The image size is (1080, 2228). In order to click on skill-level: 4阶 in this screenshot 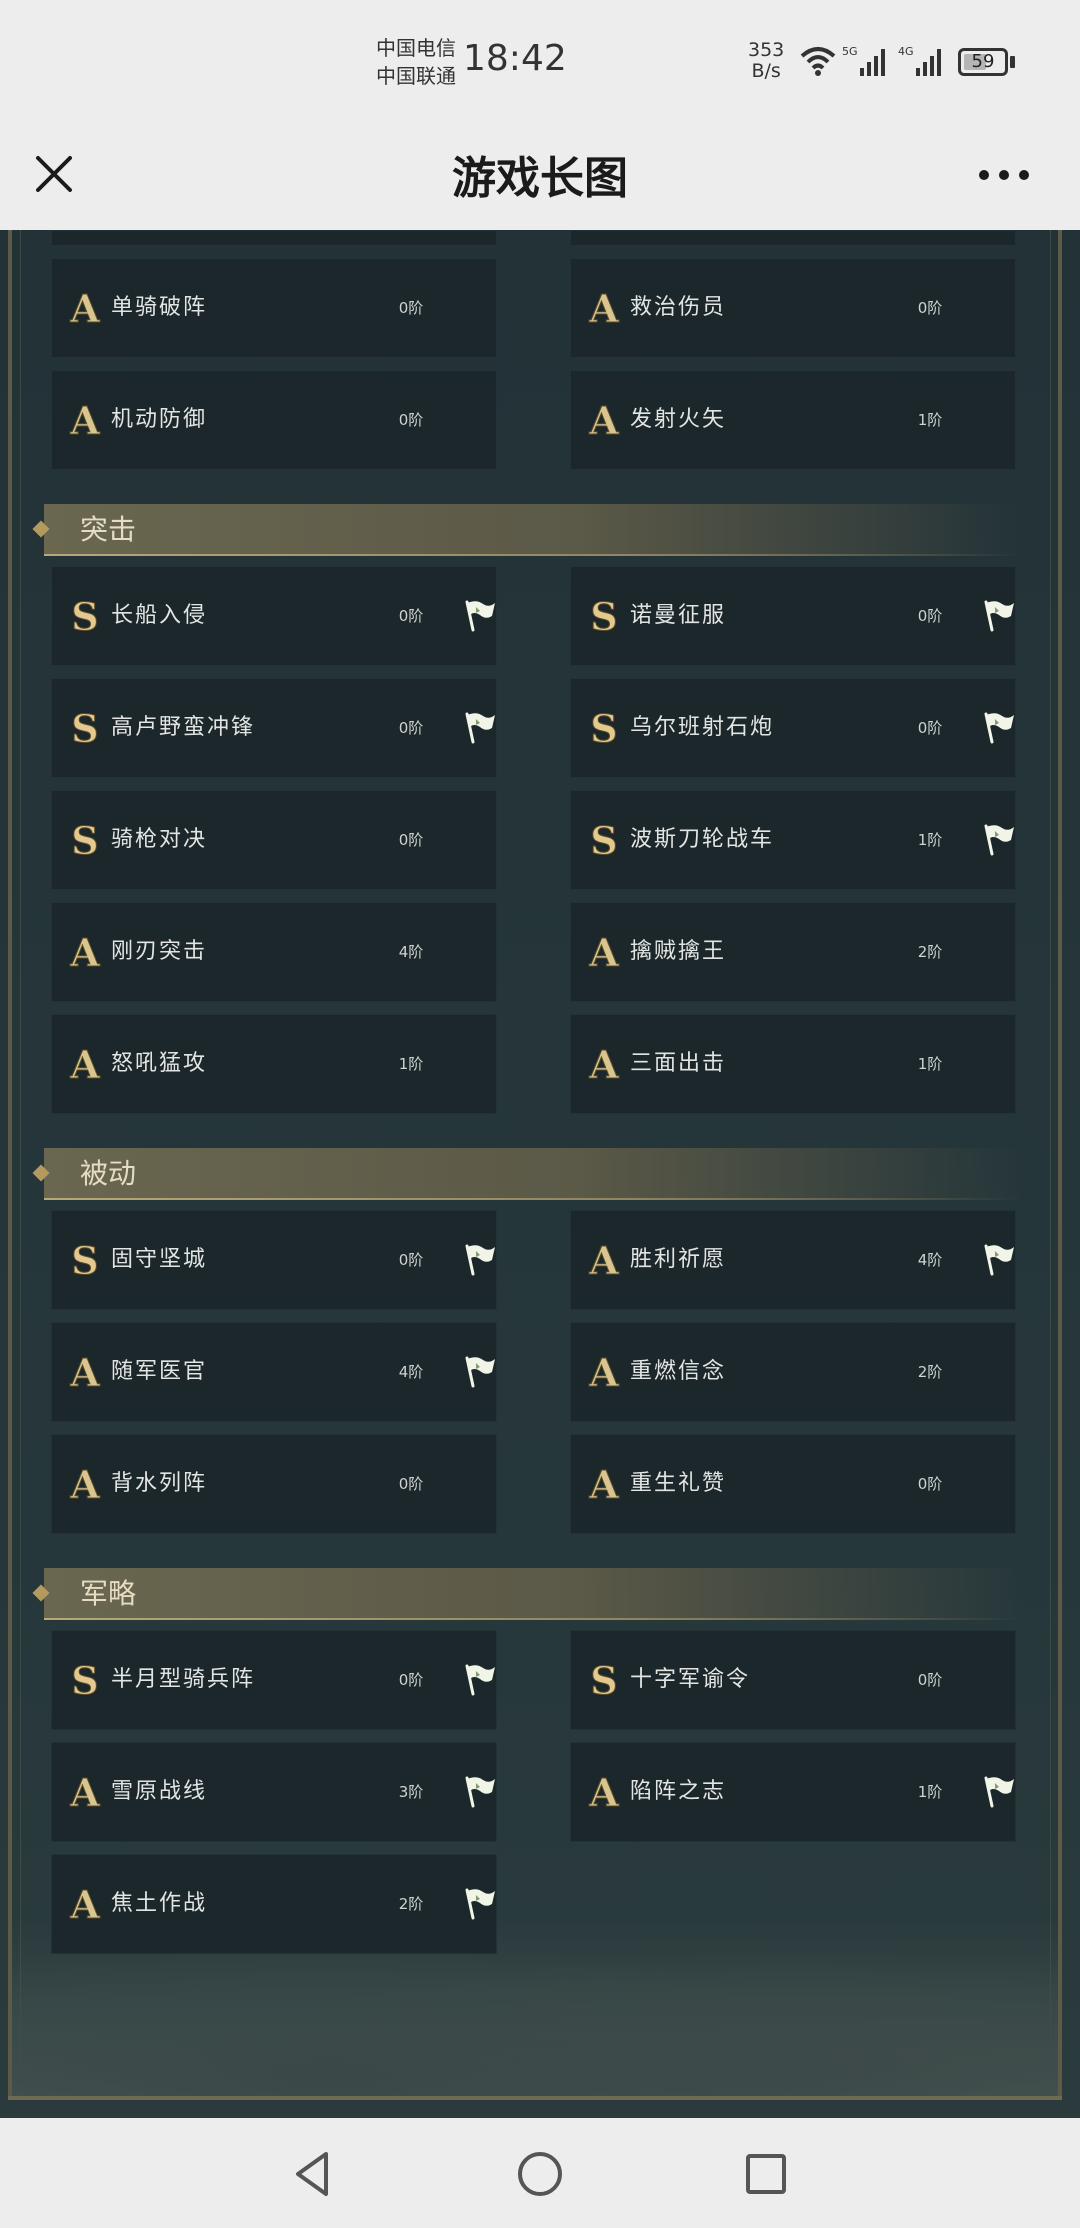, I will do `click(411, 1372)`.